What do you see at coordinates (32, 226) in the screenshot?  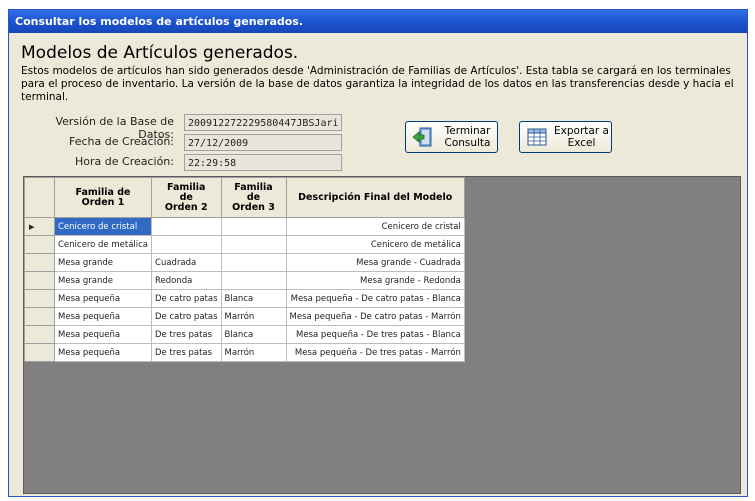 I see `current-row-indicator-icon: ▶` at bounding box center [32, 226].